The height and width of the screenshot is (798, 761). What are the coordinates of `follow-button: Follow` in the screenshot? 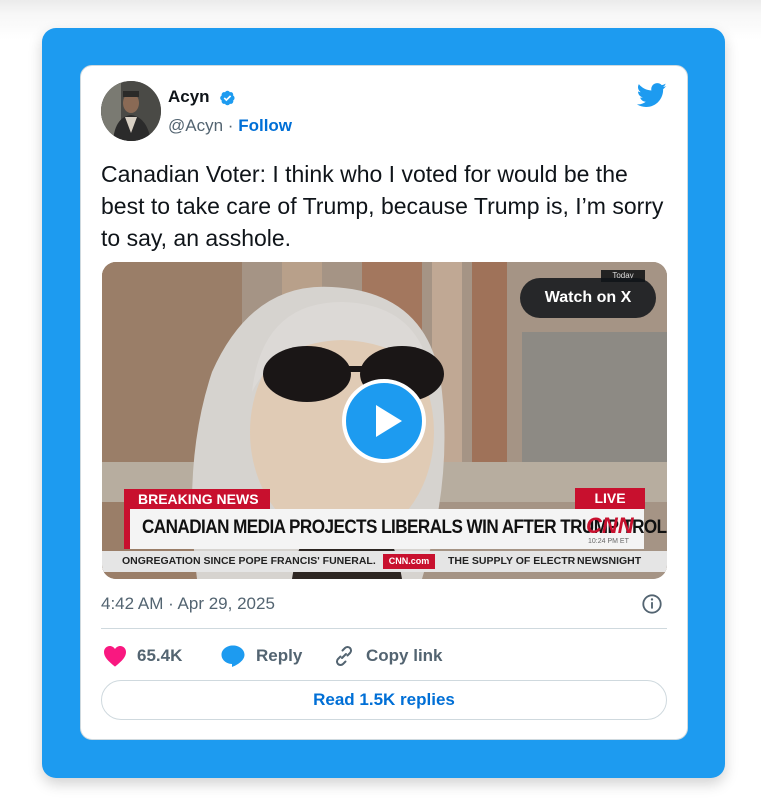 It's located at (265, 125).